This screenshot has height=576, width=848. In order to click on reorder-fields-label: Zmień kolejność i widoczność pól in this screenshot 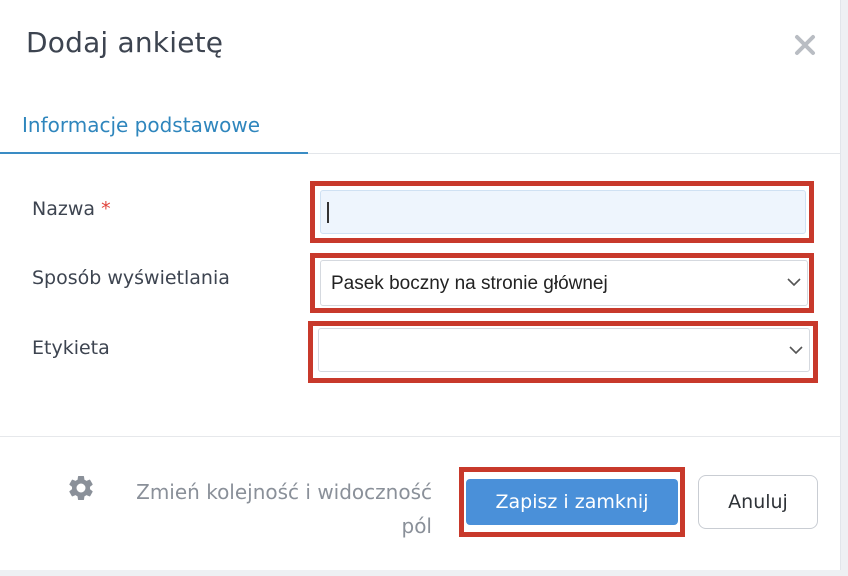, I will do `click(269, 509)`.